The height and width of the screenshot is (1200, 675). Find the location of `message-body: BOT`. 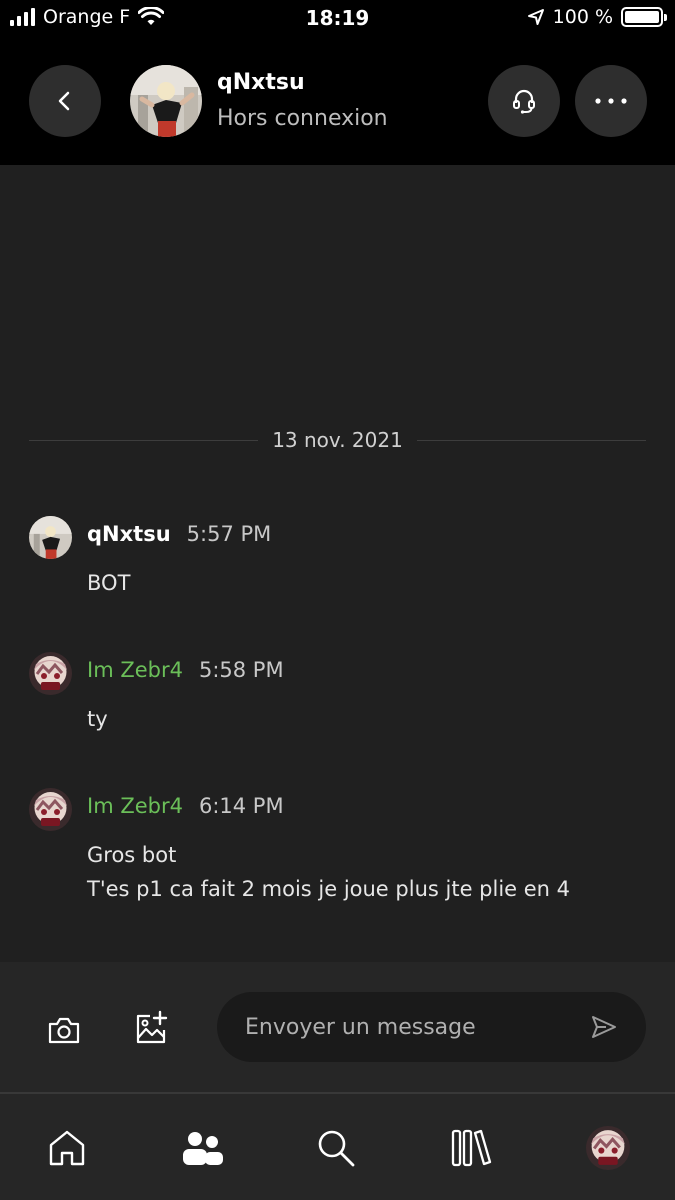

message-body: BOT is located at coordinates (108, 583).